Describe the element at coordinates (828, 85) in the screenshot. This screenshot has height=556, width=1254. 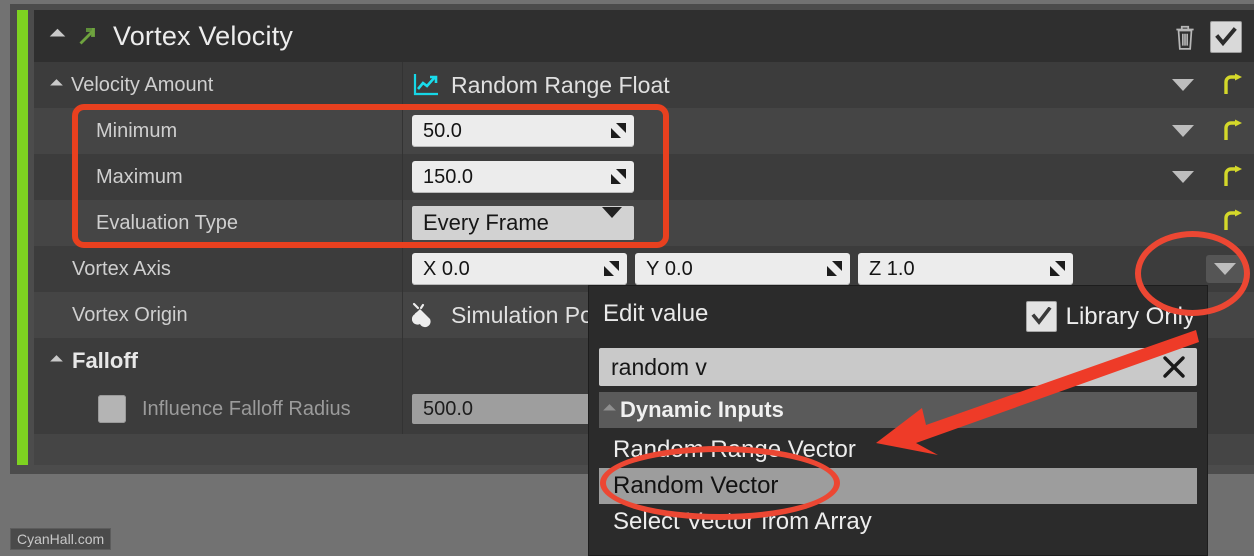
I see `row-value-cell: Random Range Float` at that location.